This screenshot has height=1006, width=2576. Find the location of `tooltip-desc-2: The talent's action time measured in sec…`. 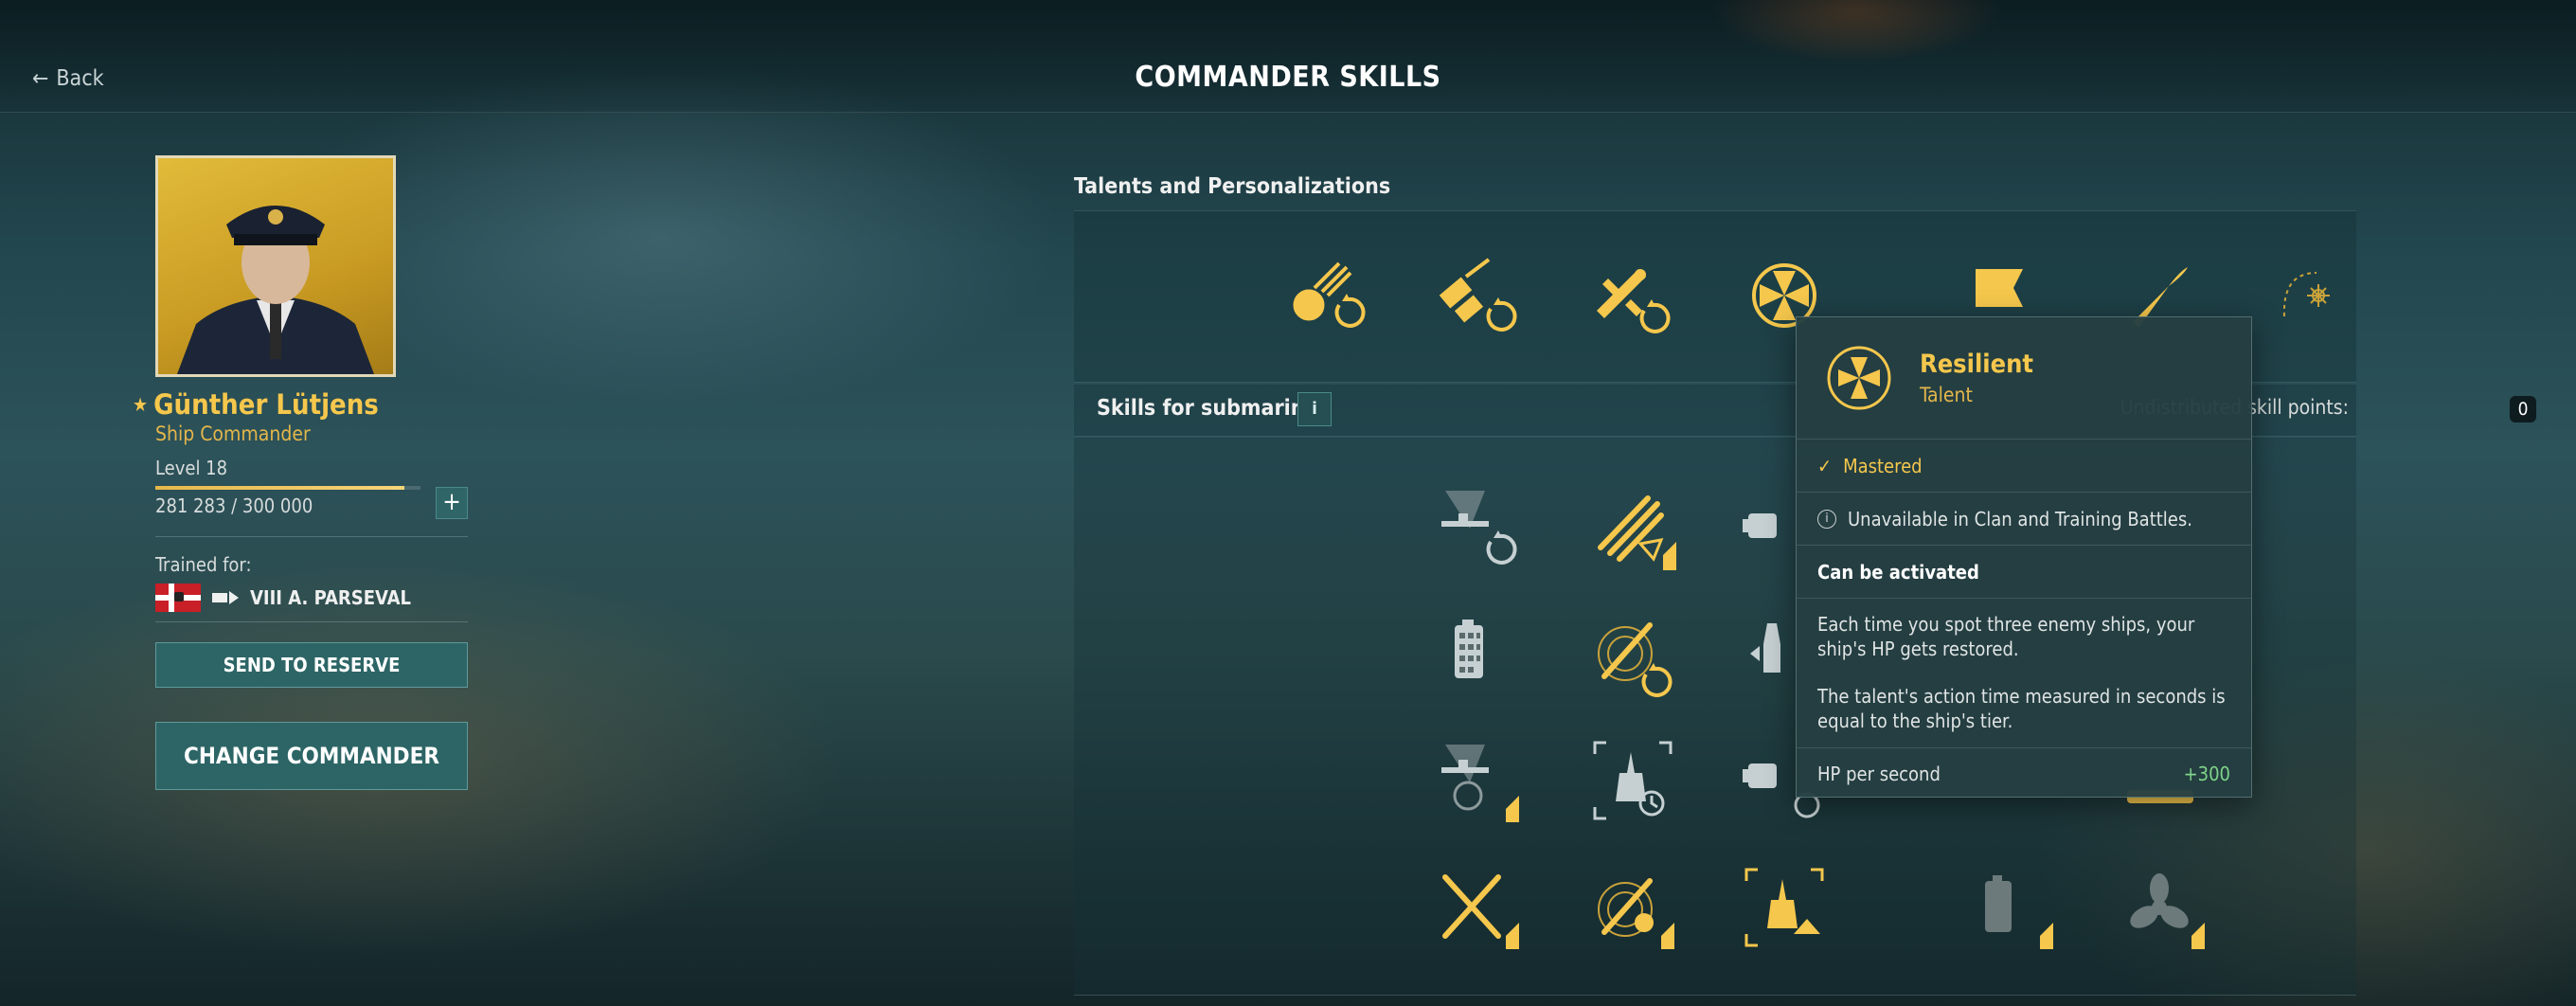

tooltip-desc-2: The talent's action time measured in sec… is located at coordinates (2021, 709).